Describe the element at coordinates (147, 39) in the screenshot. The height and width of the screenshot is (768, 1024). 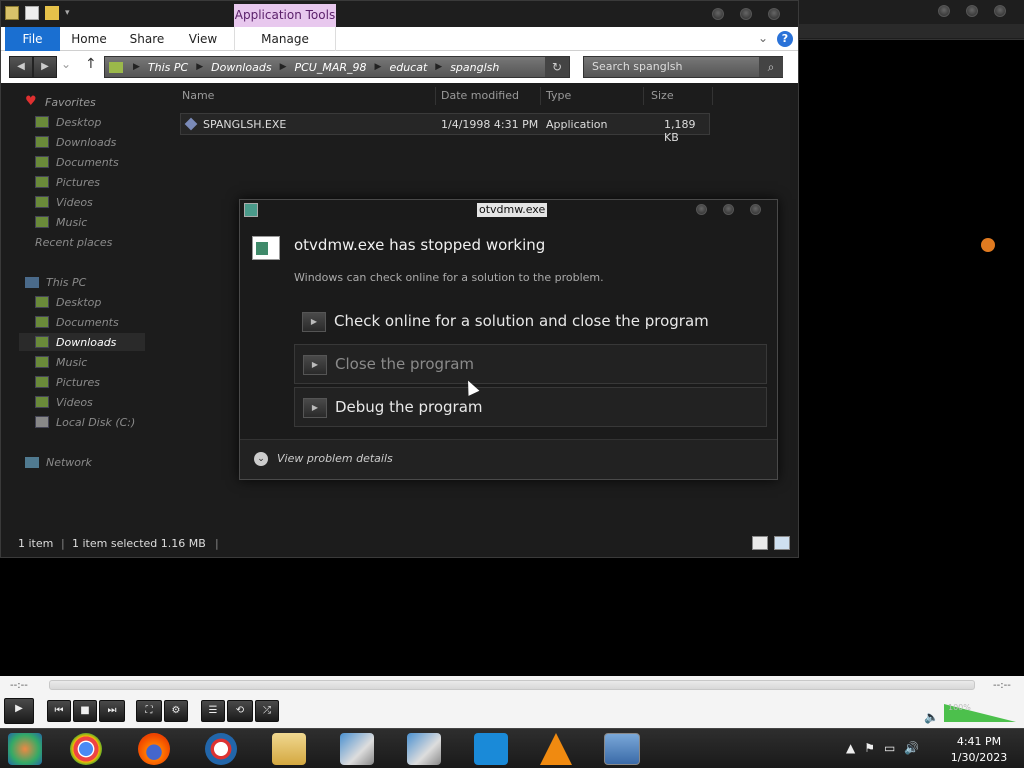
I see `tab-share: Share` at that location.